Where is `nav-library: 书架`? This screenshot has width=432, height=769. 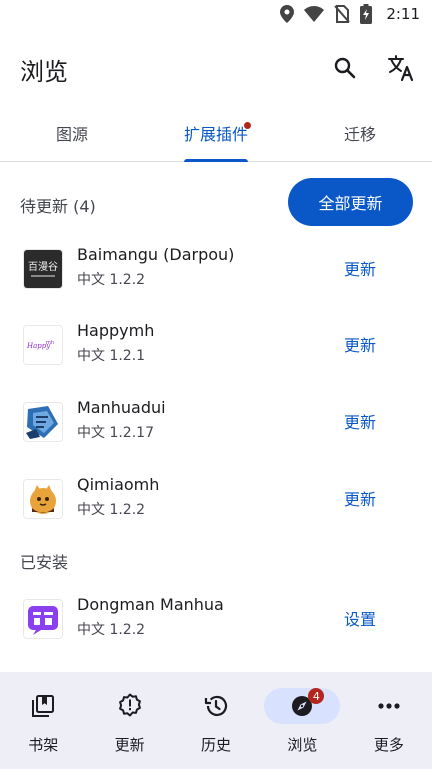
nav-library: 书架 is located at coordinates (43, 720).